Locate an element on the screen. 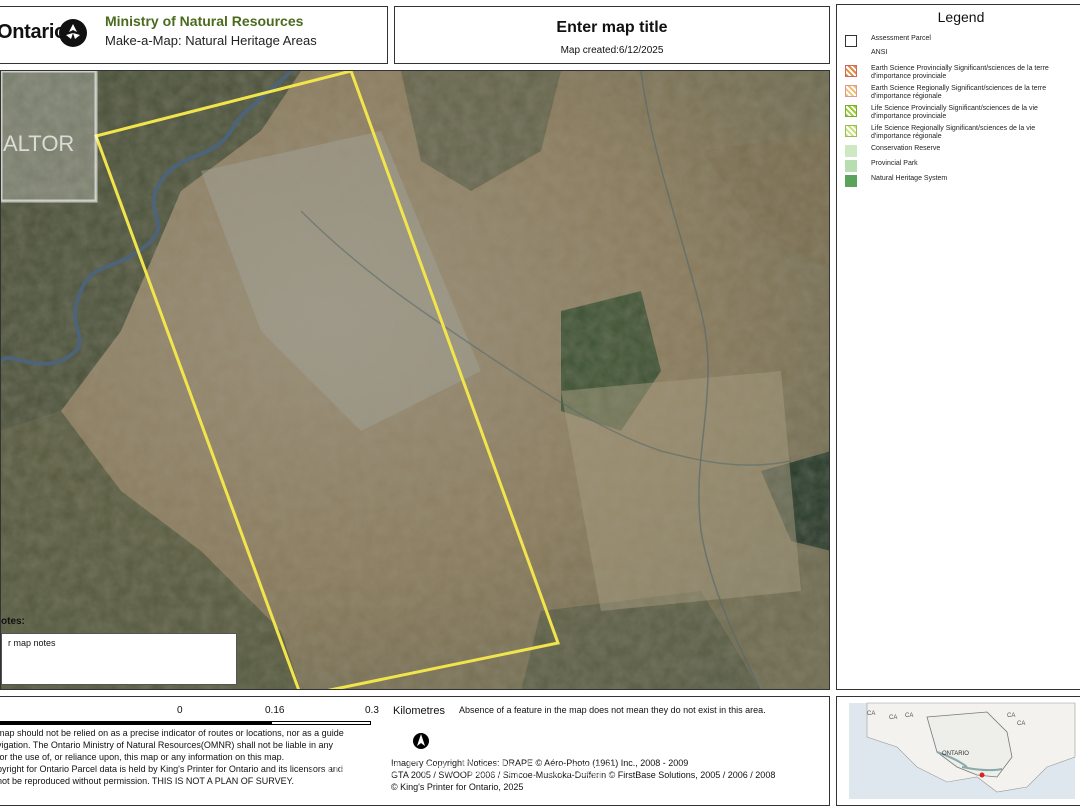 The width and height of the screenshot is (1080, 810). legend-item-conservation: Conservation Reserve is located at coordinates (953, 151).